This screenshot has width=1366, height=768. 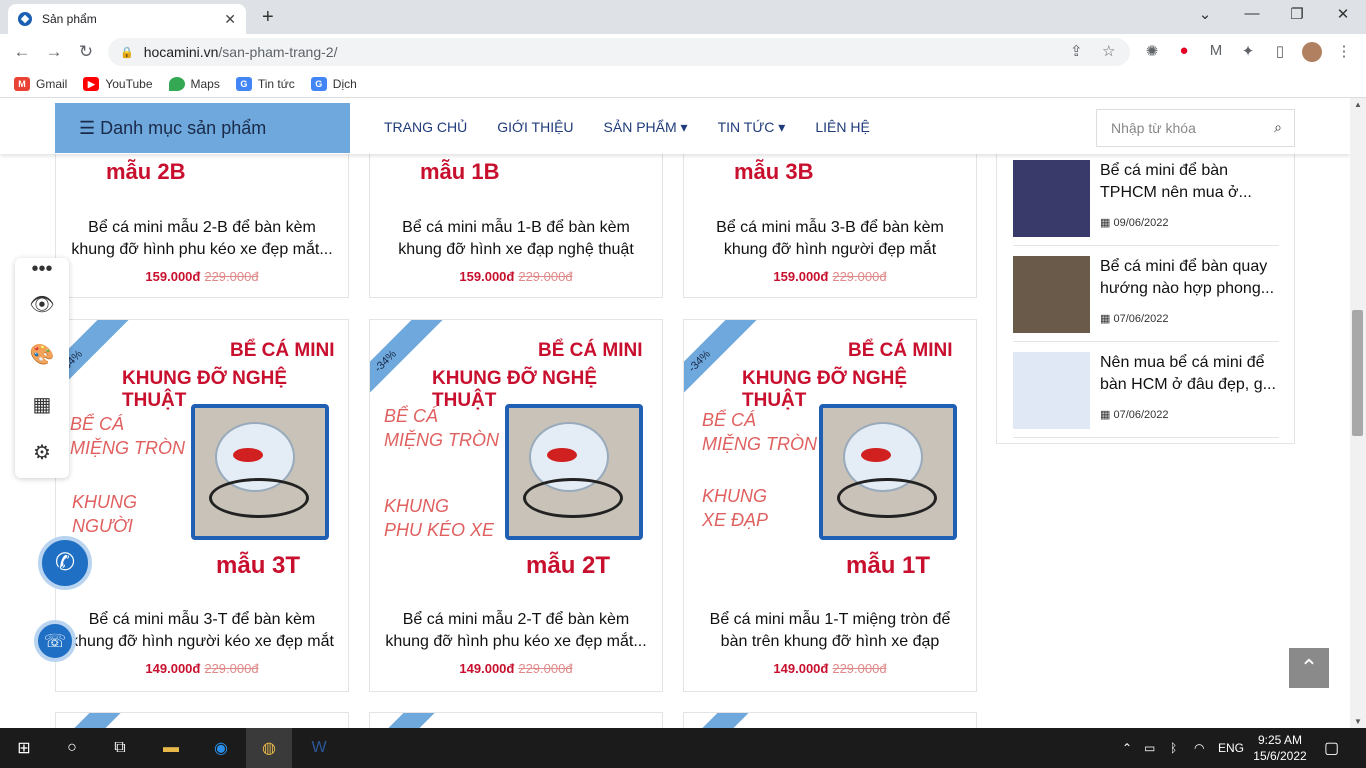 What do you see at coordinates (1344, 52) in the screenshot?
I see `browser-menu-icon: ⋮` at bounding box center [1344, 52].